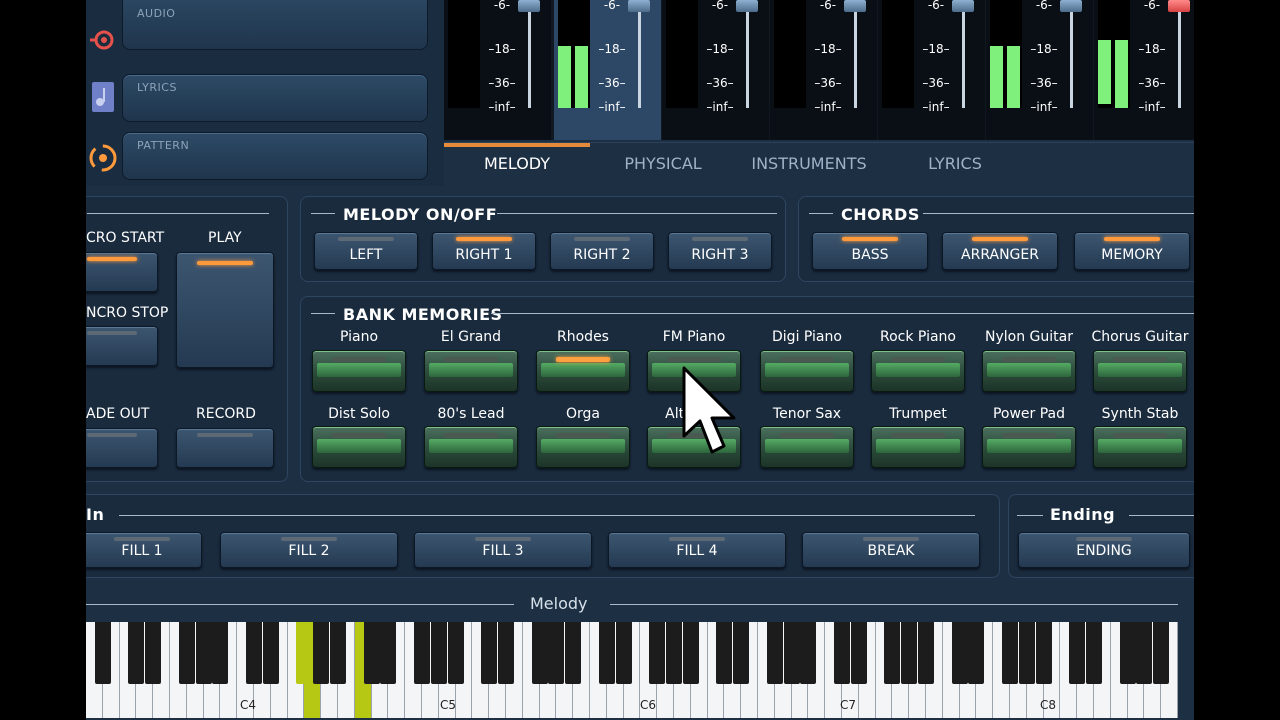 This screenshot has height=720, width=1280. What do you see at coordinates (517, 164) in the screenshot?
I see `tab-melody: MELODY` at bounding box center [517, 164].